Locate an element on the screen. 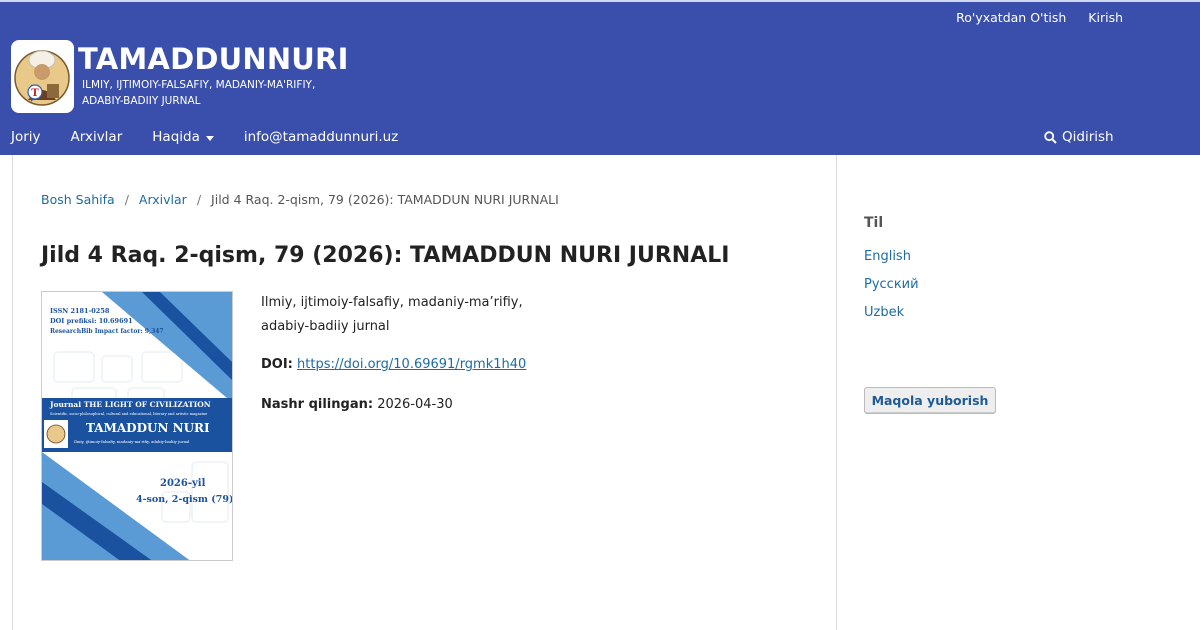 The width and height of the screenshot is (1200, 630). cover-name: TAMADDUN NURI is located at coordinates (148, 428).